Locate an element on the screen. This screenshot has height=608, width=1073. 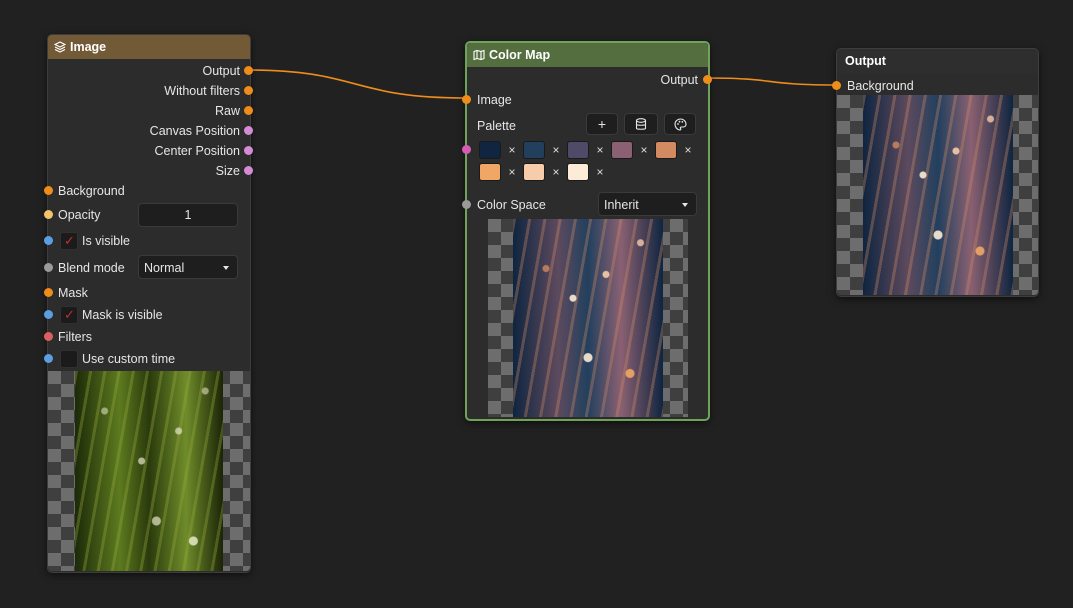
blend-mode-select: Normal is located at coordinates (188, 267).